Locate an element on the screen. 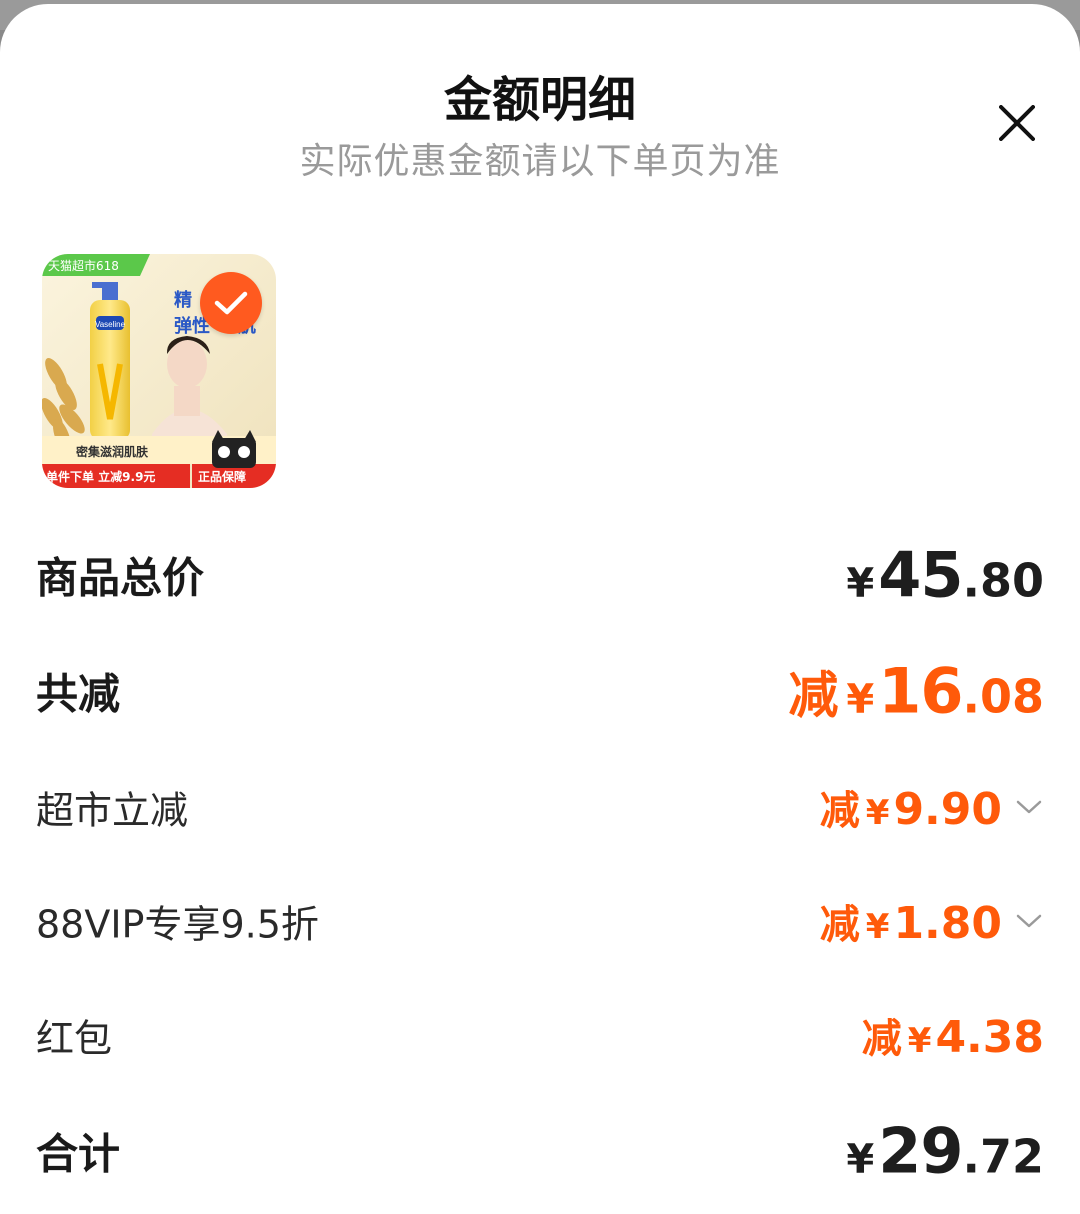 This screenshot has width=1080, height=1214. total-discount-row: 共减 减 ¥ 16 .08 is located at coordinates (540, 691).